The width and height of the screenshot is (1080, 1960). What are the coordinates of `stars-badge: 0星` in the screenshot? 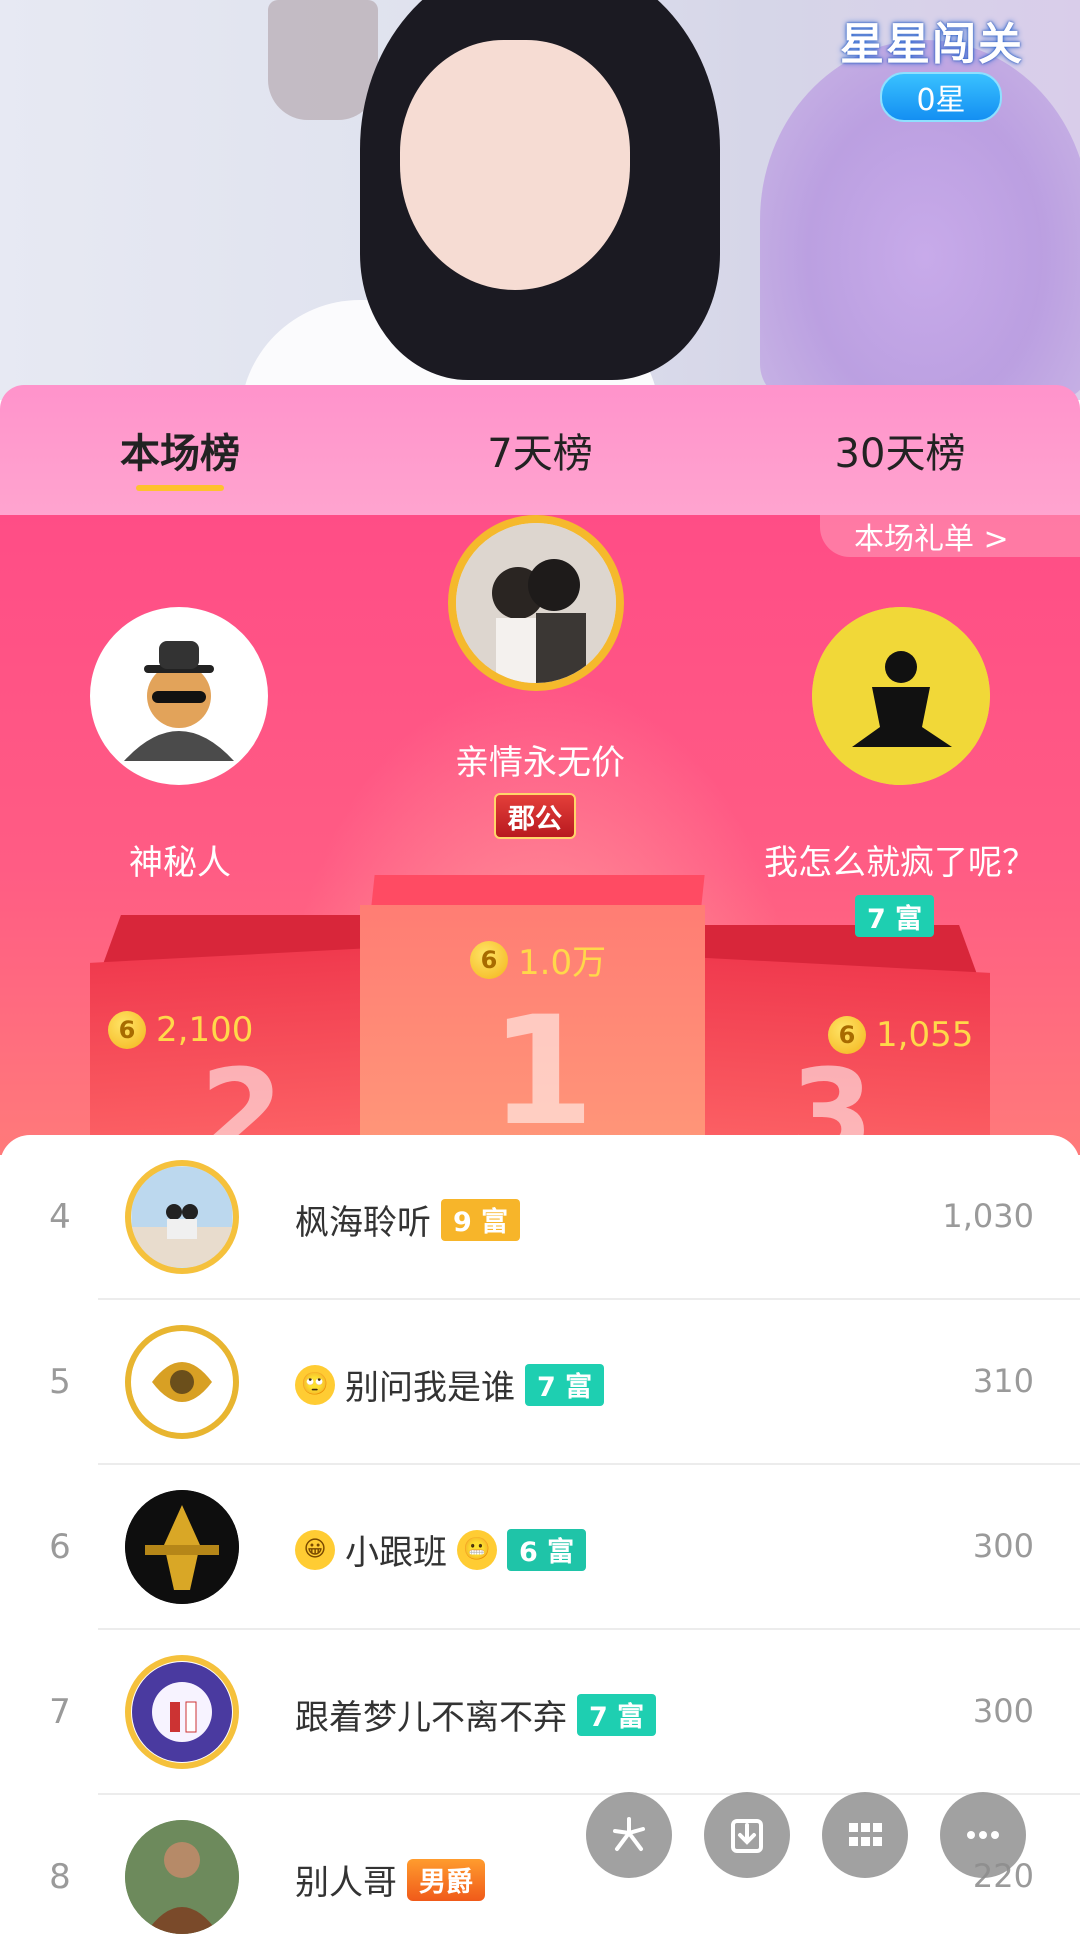 It's located at (941, 97).